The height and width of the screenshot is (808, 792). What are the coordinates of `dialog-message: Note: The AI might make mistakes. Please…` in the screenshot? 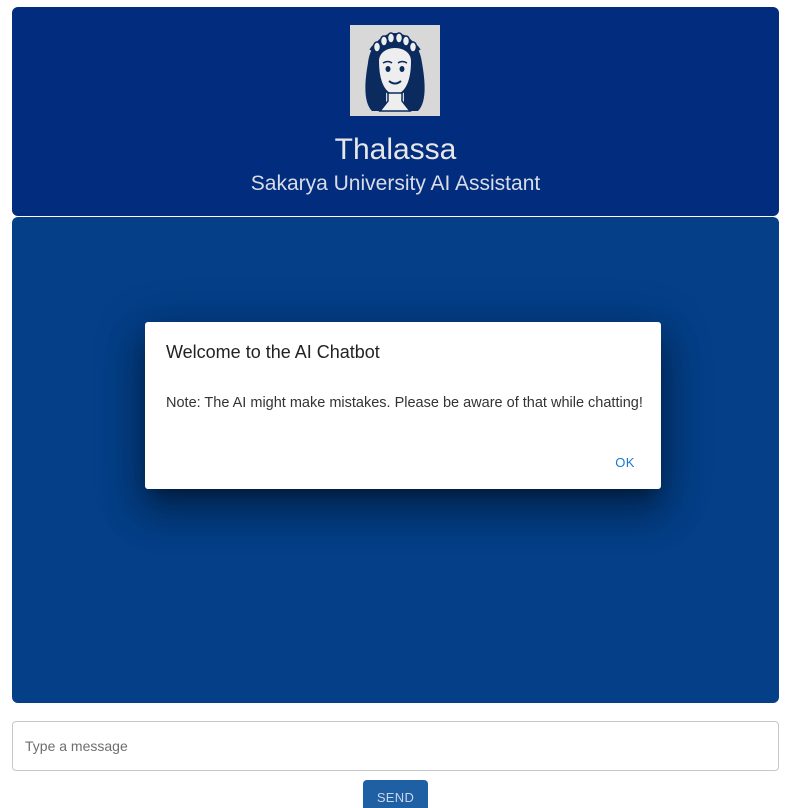 It's located at (404, 403).